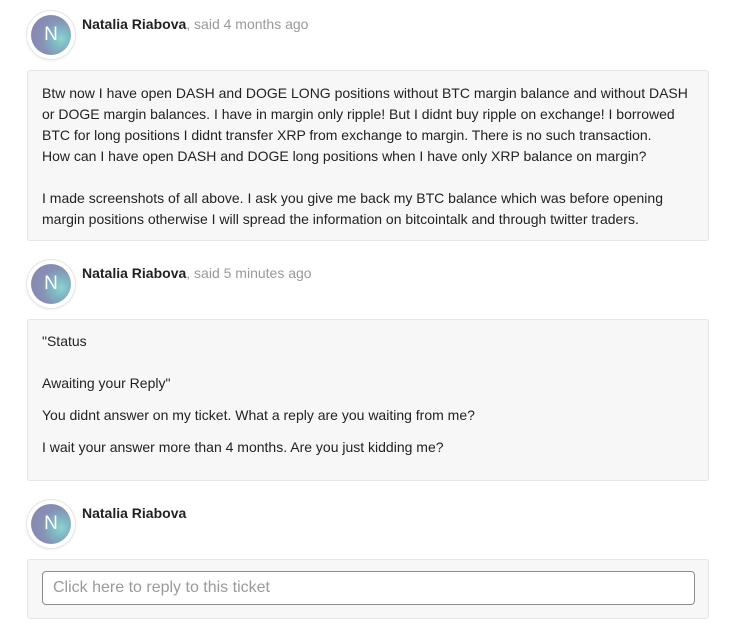 This screenshot has height=626, width=739. What do you see at coordinates (106, 383) in the screenshot?
I see `comment-paragraph: Awaiting your Reply"` at bounding box center [106, 383].